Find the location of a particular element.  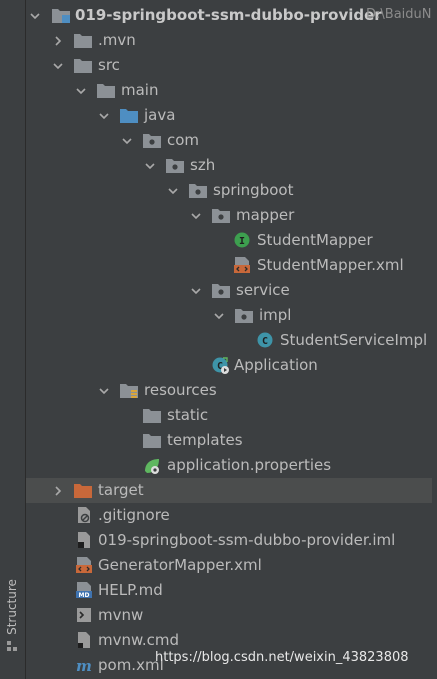

tree-row-src: src is located at coordinates (229, 65).